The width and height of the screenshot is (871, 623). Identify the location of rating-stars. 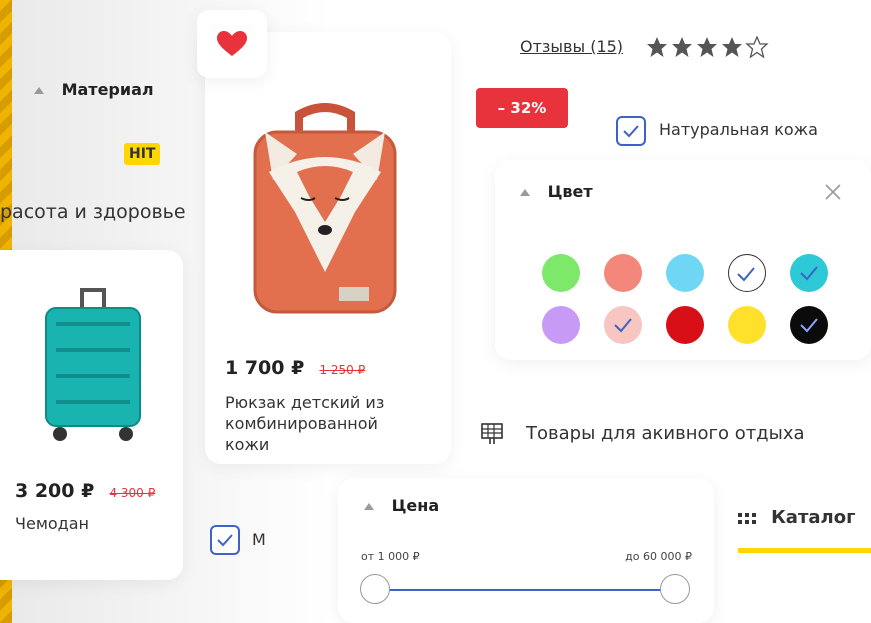
(709, 48).